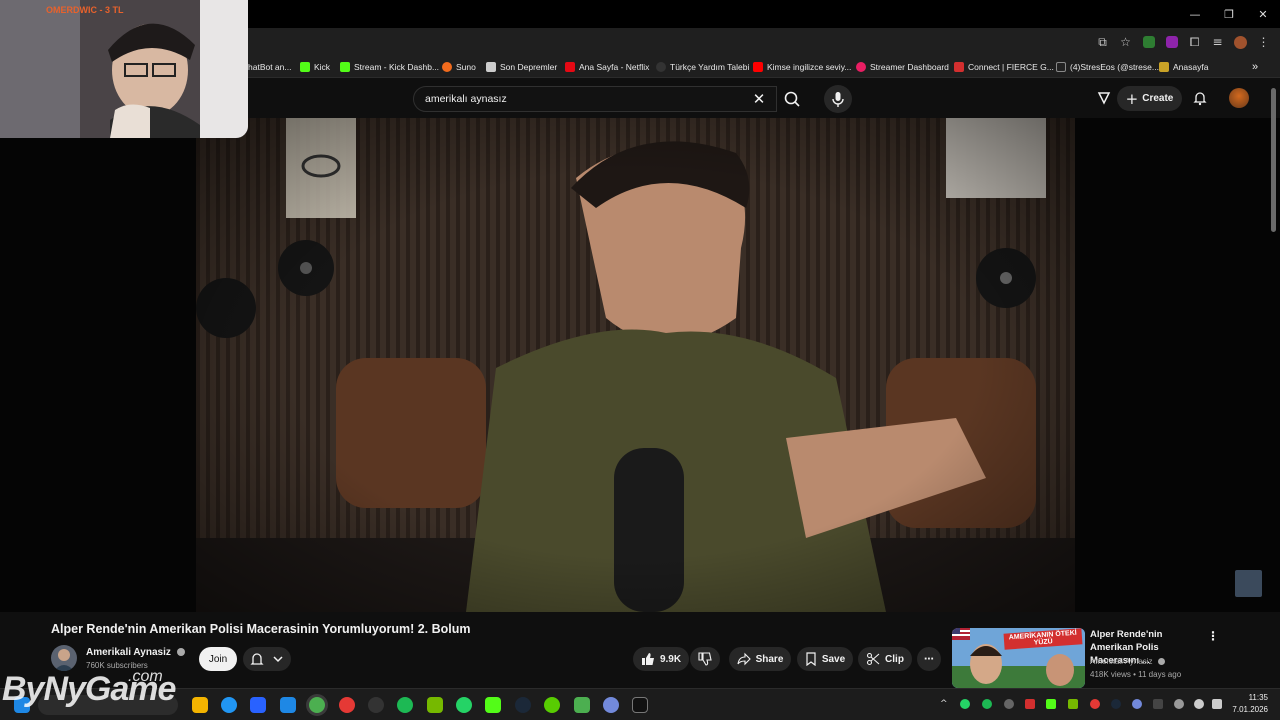  Describe the element at coordinates (902, 67) in the screenshot. I see `bookmark-item: Streamer Dashboard` at that location.